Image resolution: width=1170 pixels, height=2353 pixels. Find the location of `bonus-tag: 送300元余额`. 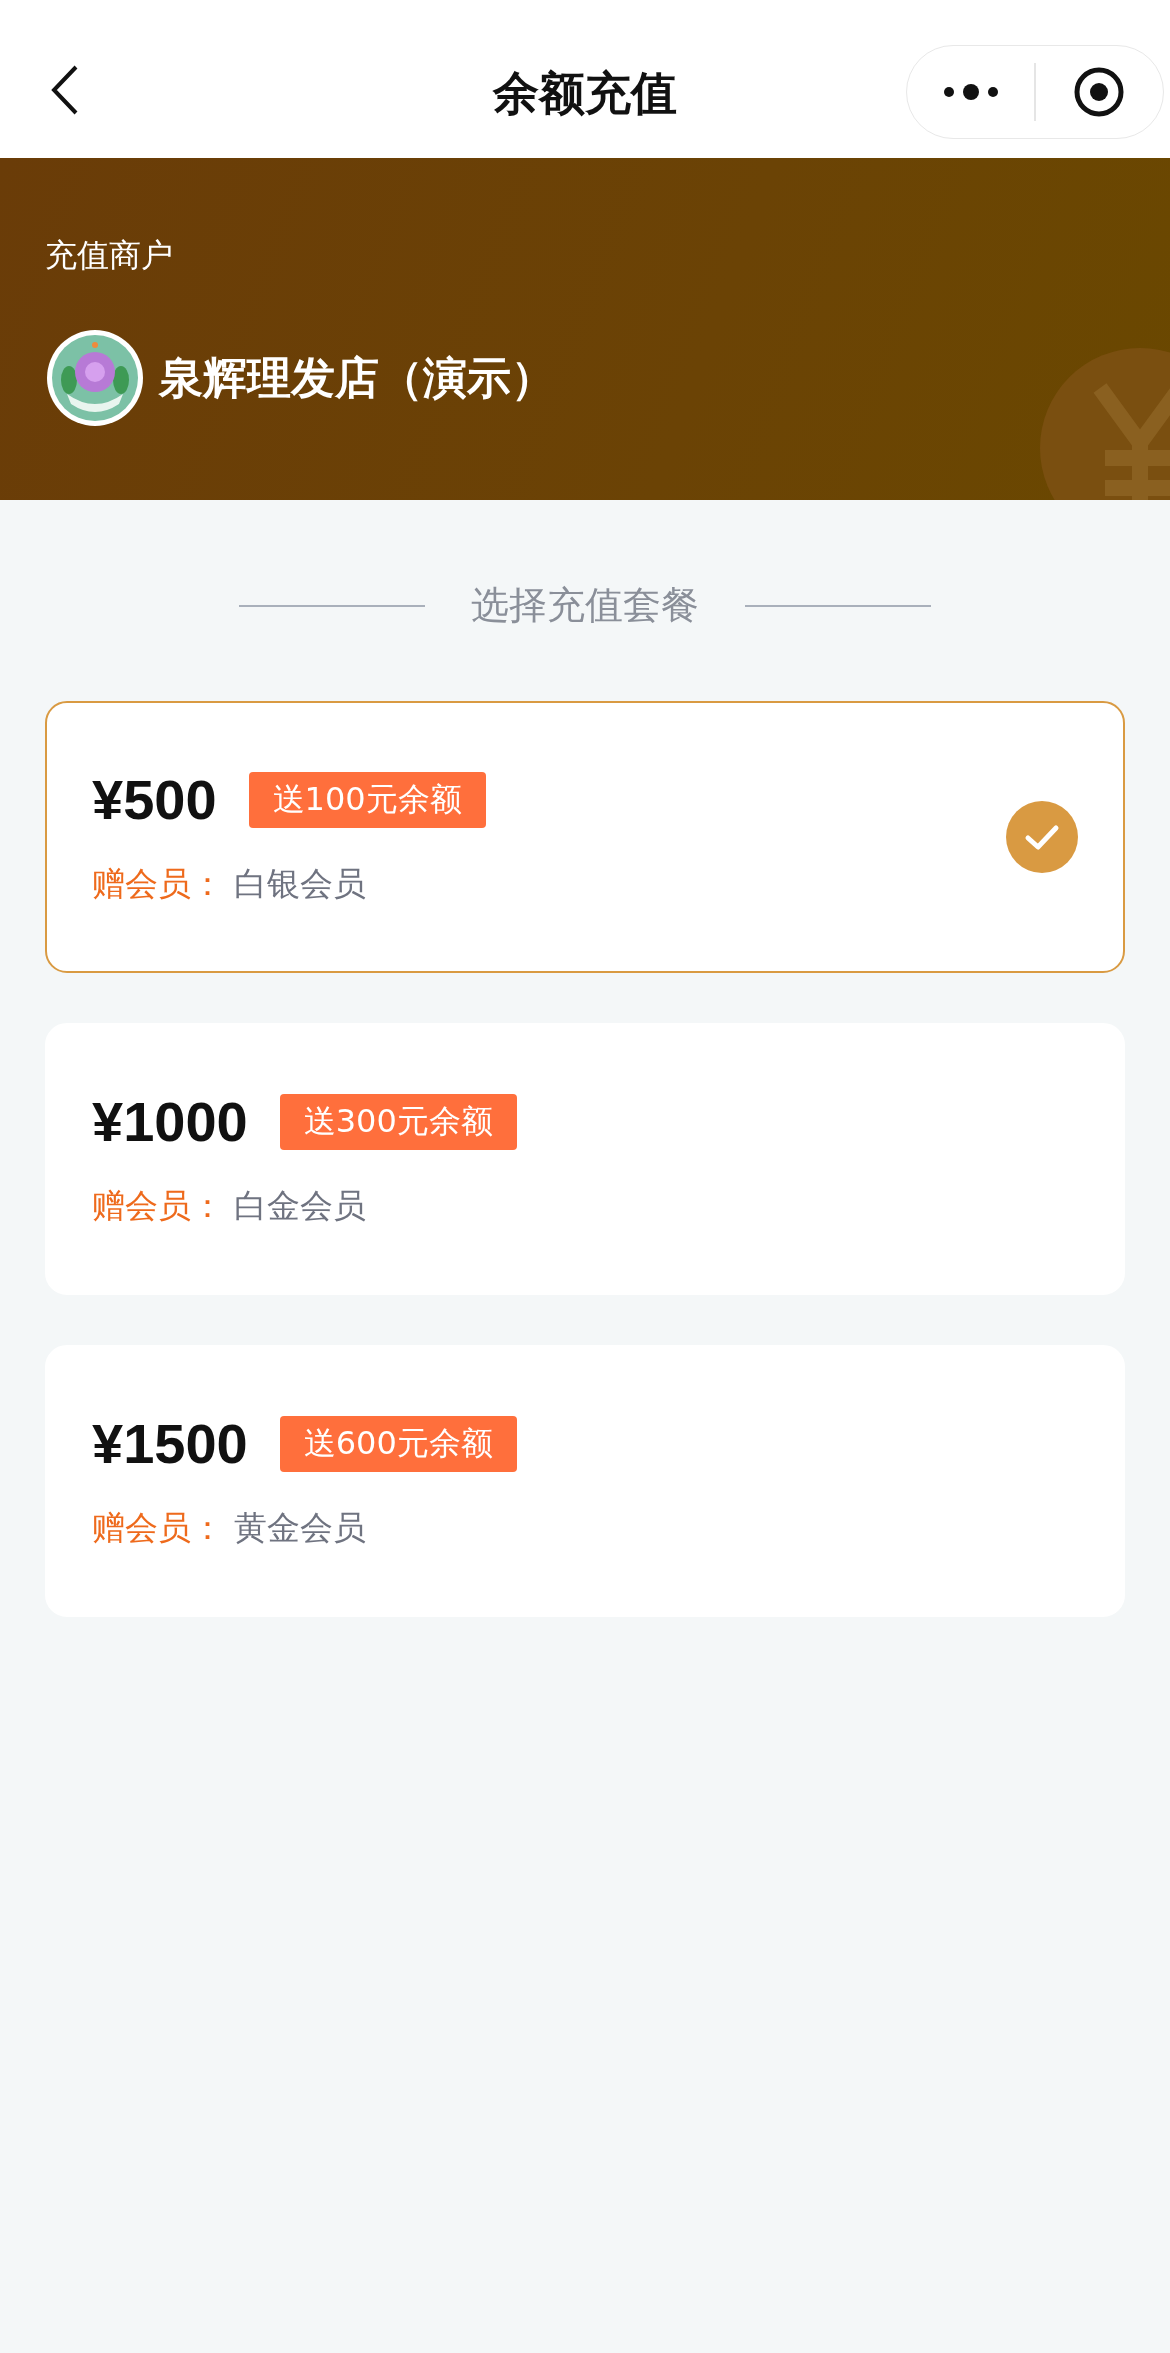

bonus-tag: 送300元余额 is located at coordinates (398, 1121).